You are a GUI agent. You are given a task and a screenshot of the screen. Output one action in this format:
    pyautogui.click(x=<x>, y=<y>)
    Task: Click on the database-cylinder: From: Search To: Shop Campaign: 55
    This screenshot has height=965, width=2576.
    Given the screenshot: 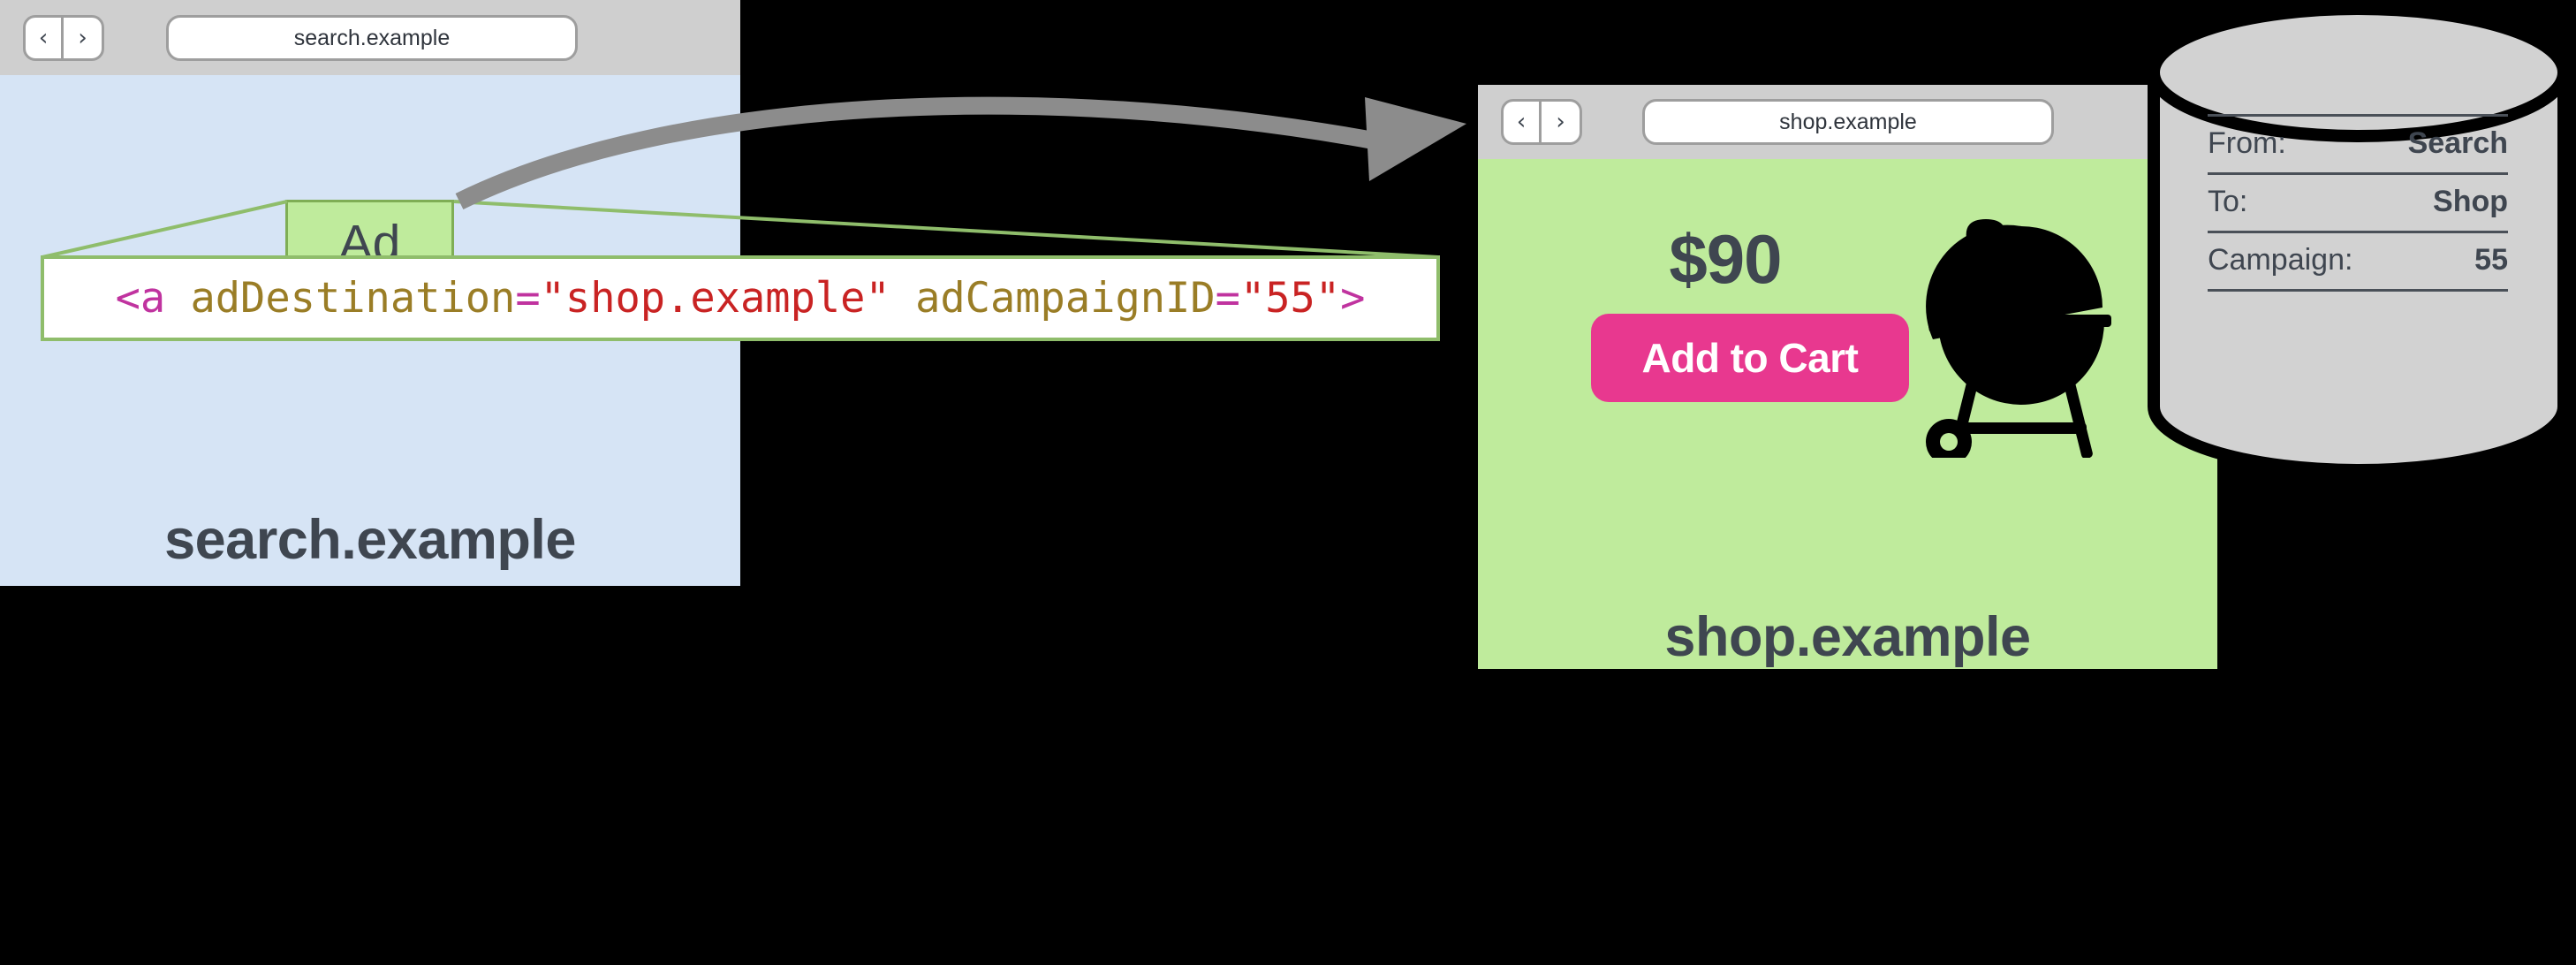 What is the action you would take?
    pyautogui.click(x=2359, y=239)
    